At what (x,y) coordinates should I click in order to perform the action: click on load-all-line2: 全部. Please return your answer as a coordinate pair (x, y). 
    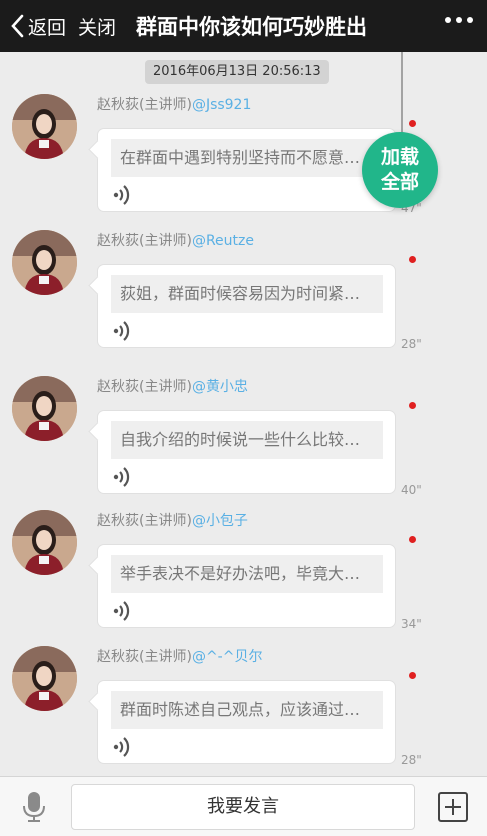
    Looking at the image, I should click on (399, 182).